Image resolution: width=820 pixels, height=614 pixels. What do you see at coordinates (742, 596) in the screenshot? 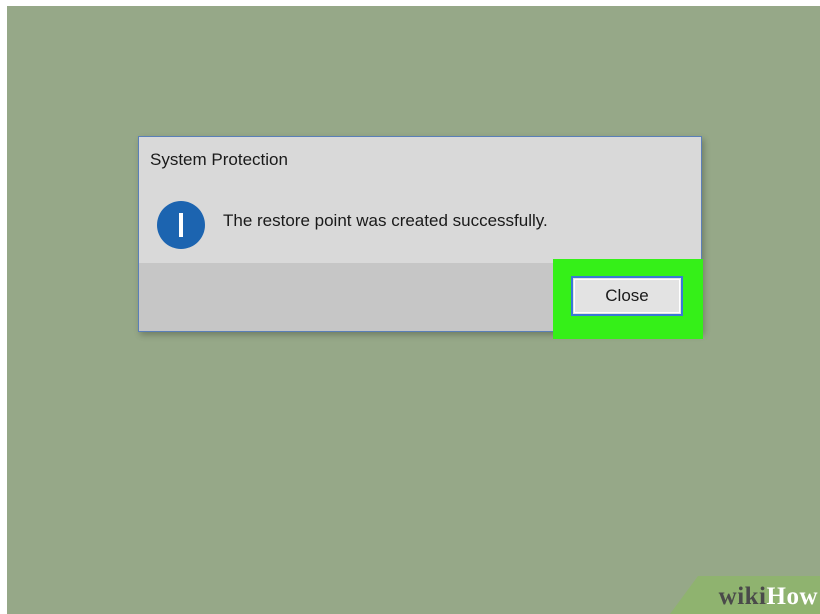
I see `watermark-wiki: wiki` at bounding box center [742, 596].